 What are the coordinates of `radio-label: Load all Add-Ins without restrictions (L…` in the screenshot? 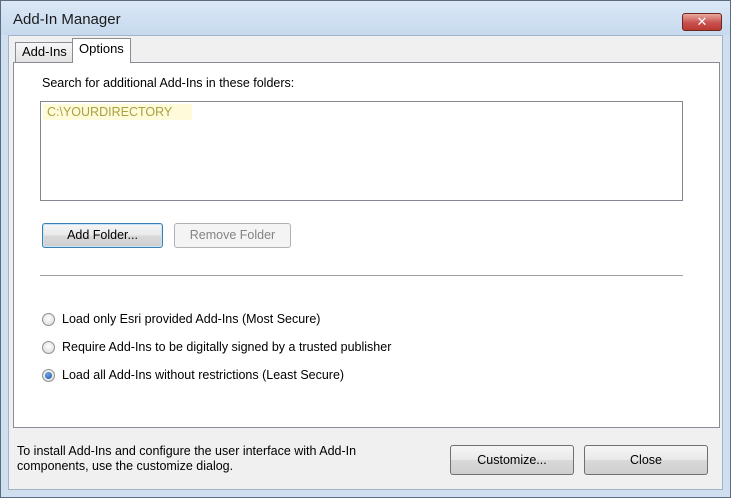 It's located at (203, 375).